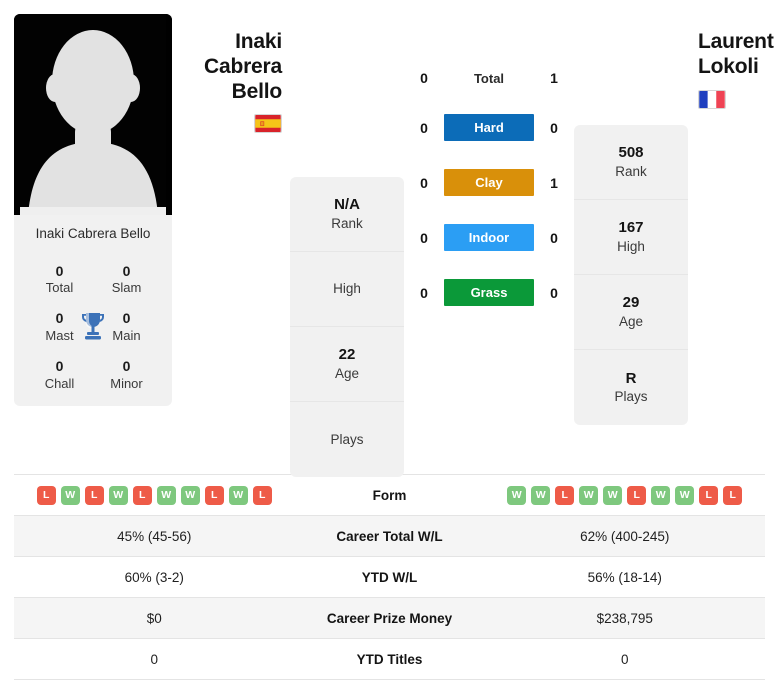 This screenshot has height=699, width=779. Describe the element at coordinates (154, 536) in the screenshot. I see `left-value: 45% (45-56)` at that location.